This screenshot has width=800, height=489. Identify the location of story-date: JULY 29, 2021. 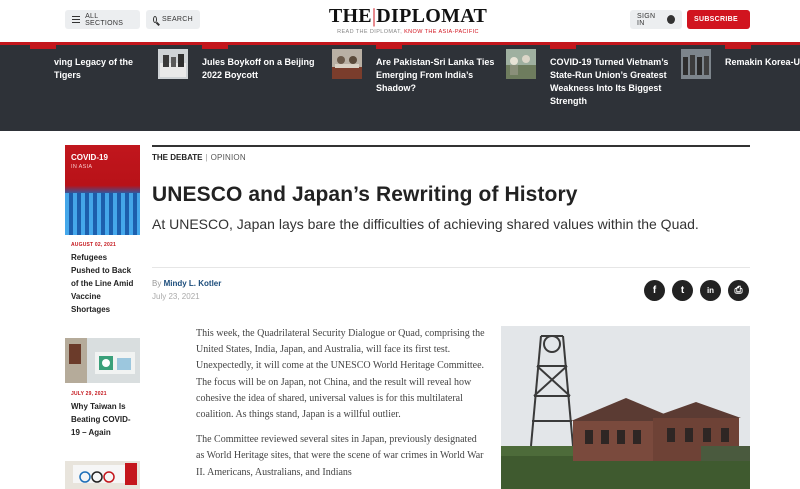
(89, 394).